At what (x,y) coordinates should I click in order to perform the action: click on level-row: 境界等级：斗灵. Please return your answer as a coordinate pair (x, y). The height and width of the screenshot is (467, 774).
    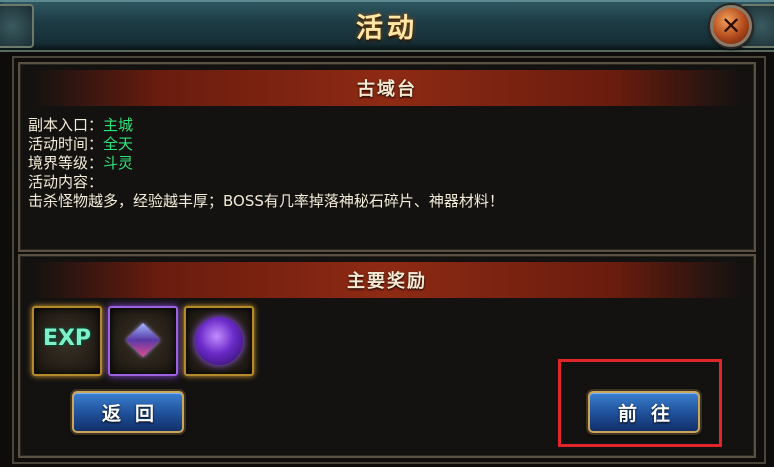
    Looking at the image, I should click on (266, 163).